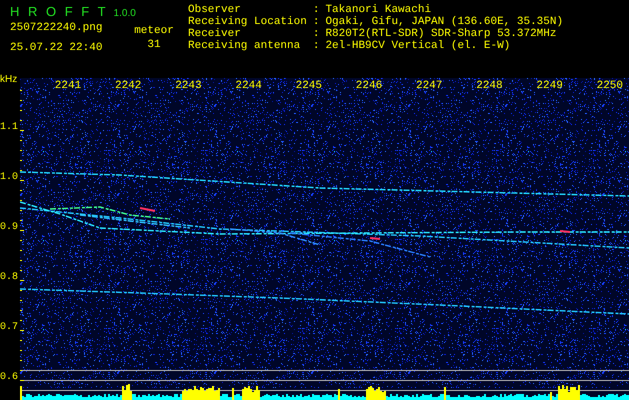 The height and width of the screenshot is (400, 629). Describe the element at coordinates (57, 48) in the screenshot. I see `date-time: 25.07.22 22:40` at that location.